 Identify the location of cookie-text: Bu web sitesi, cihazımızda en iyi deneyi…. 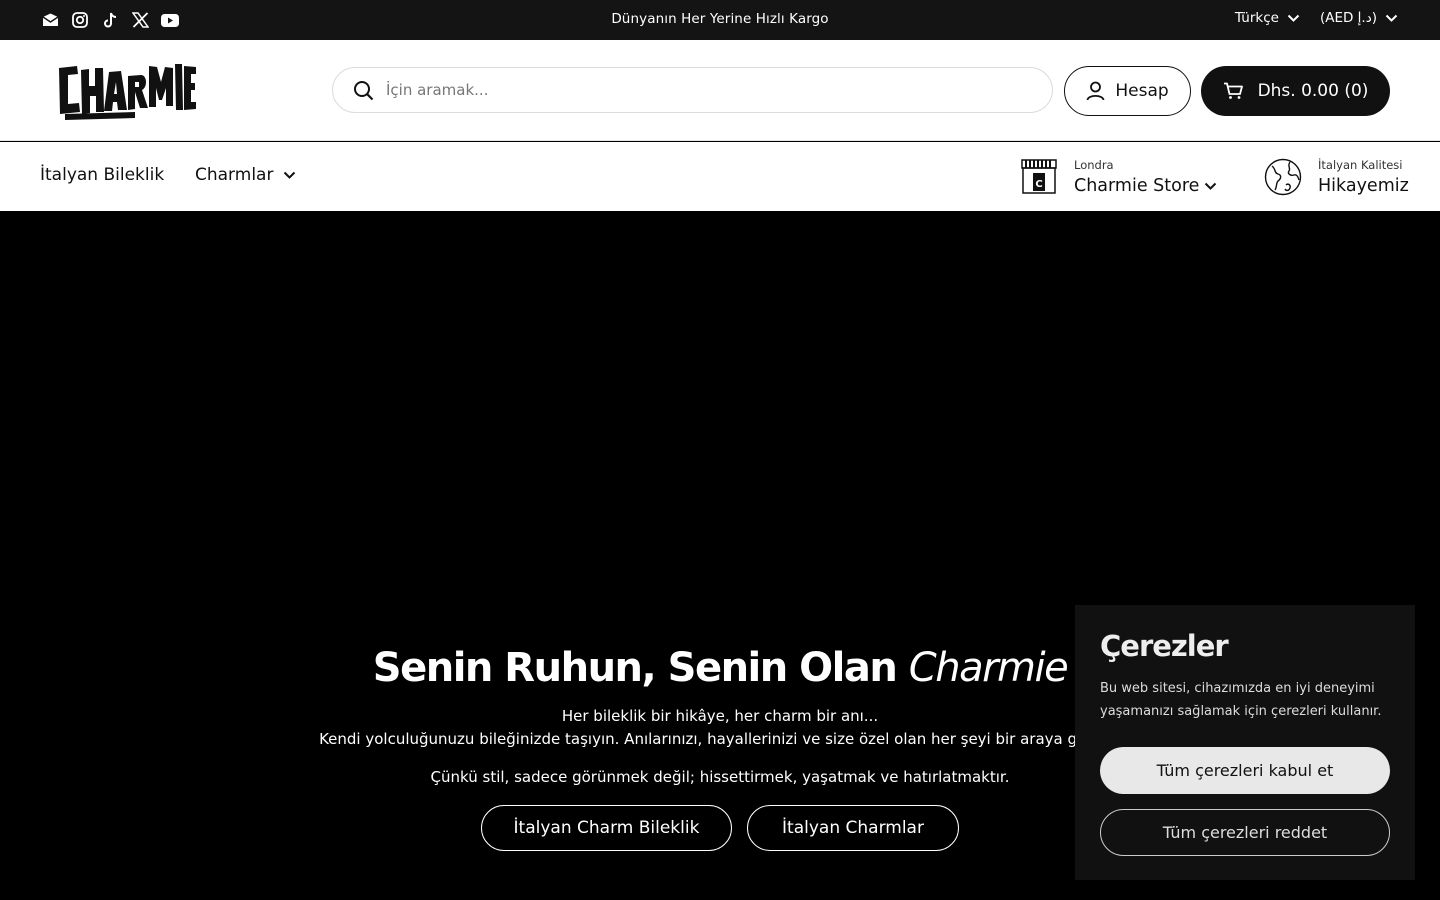
(1241, 700).